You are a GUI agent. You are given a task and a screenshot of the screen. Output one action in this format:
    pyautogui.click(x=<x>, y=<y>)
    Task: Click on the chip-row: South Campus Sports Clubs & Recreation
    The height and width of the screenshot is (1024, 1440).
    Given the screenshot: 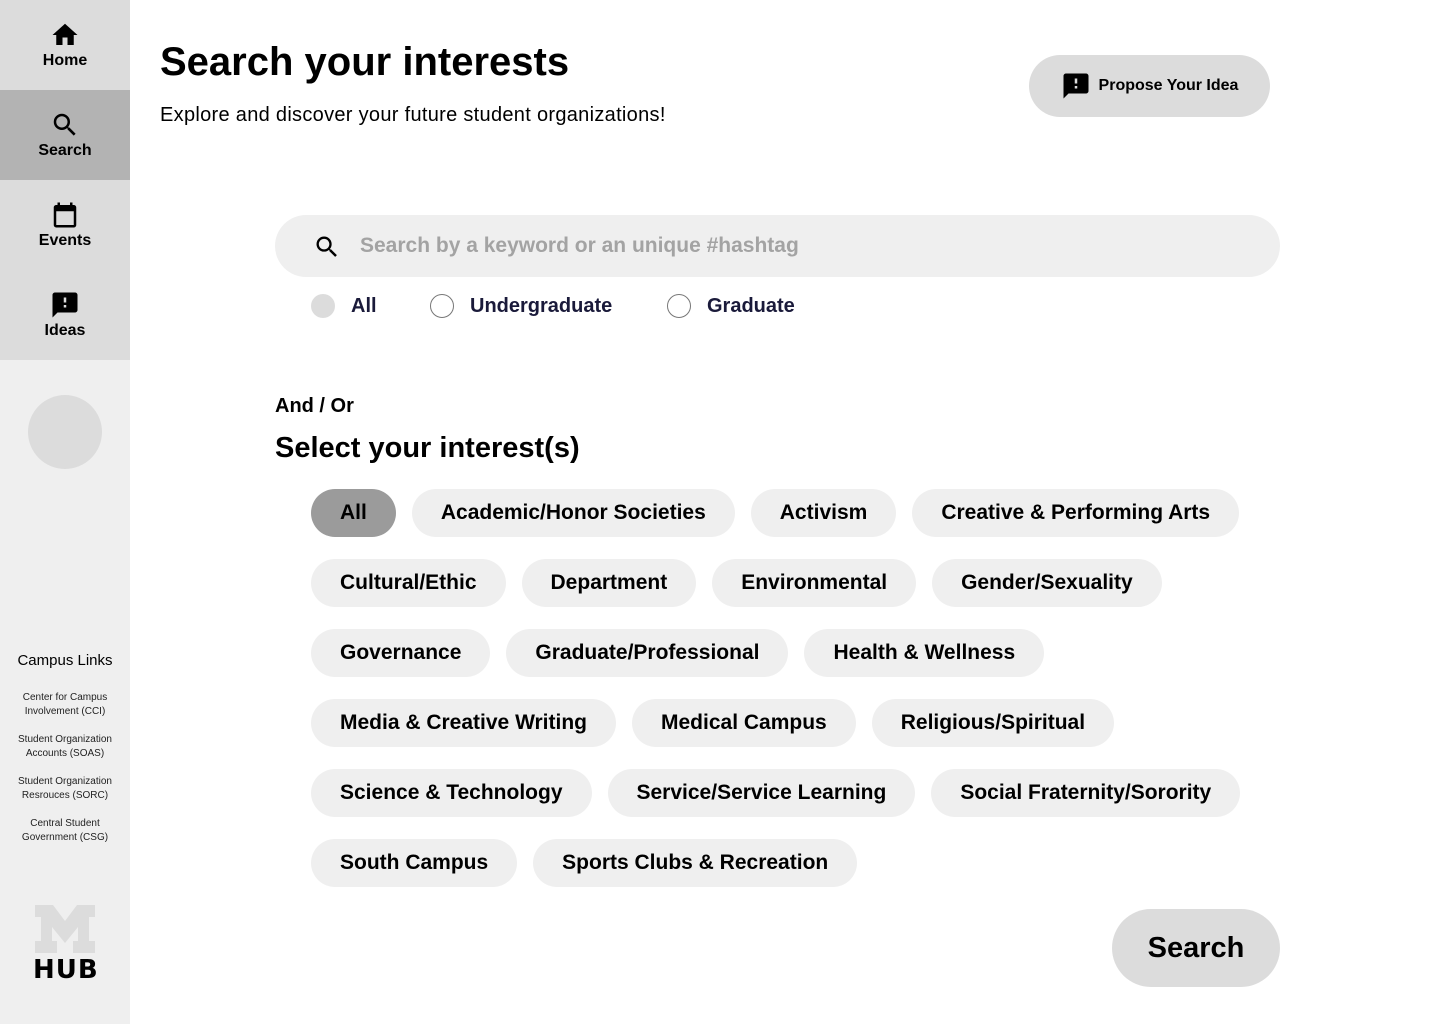 What is the action you would take?
    pyautogui.click(x=801, y=863)
    